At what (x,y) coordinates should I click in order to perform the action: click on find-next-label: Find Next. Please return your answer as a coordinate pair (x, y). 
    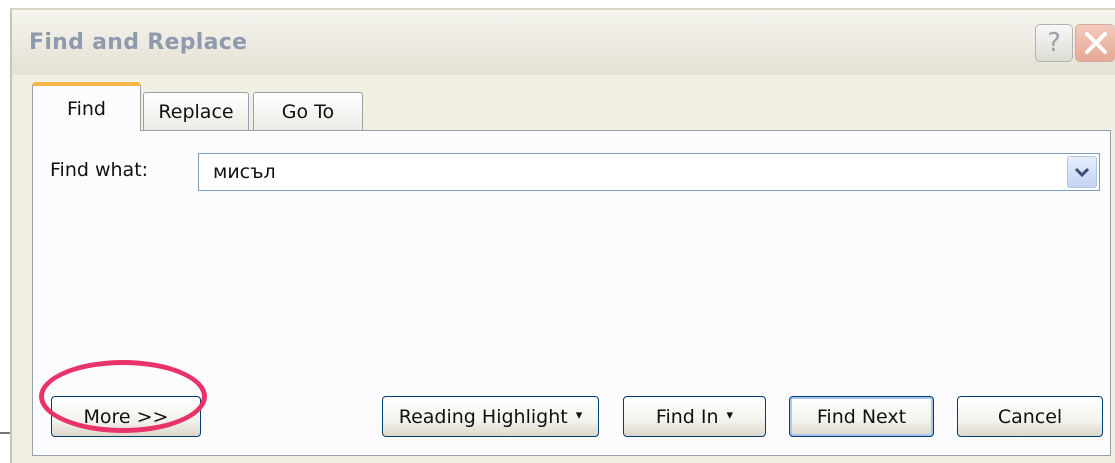
    Looking at the image, I should click on (861, 416).